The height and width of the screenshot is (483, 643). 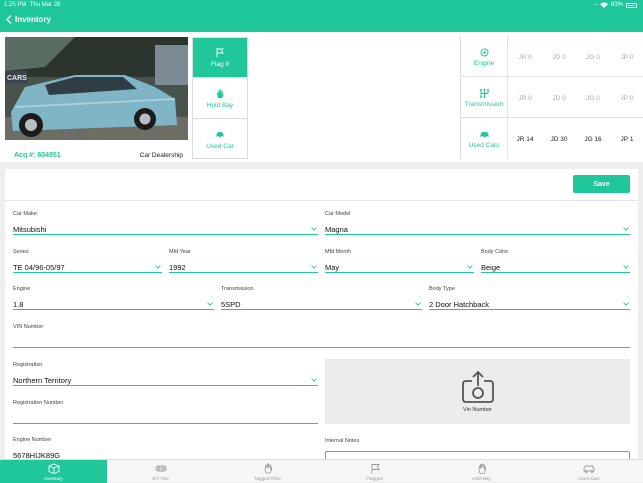 I want to click on engine-number-field: Engine Number 5678HIJK89G, so click(x=165, y=449).